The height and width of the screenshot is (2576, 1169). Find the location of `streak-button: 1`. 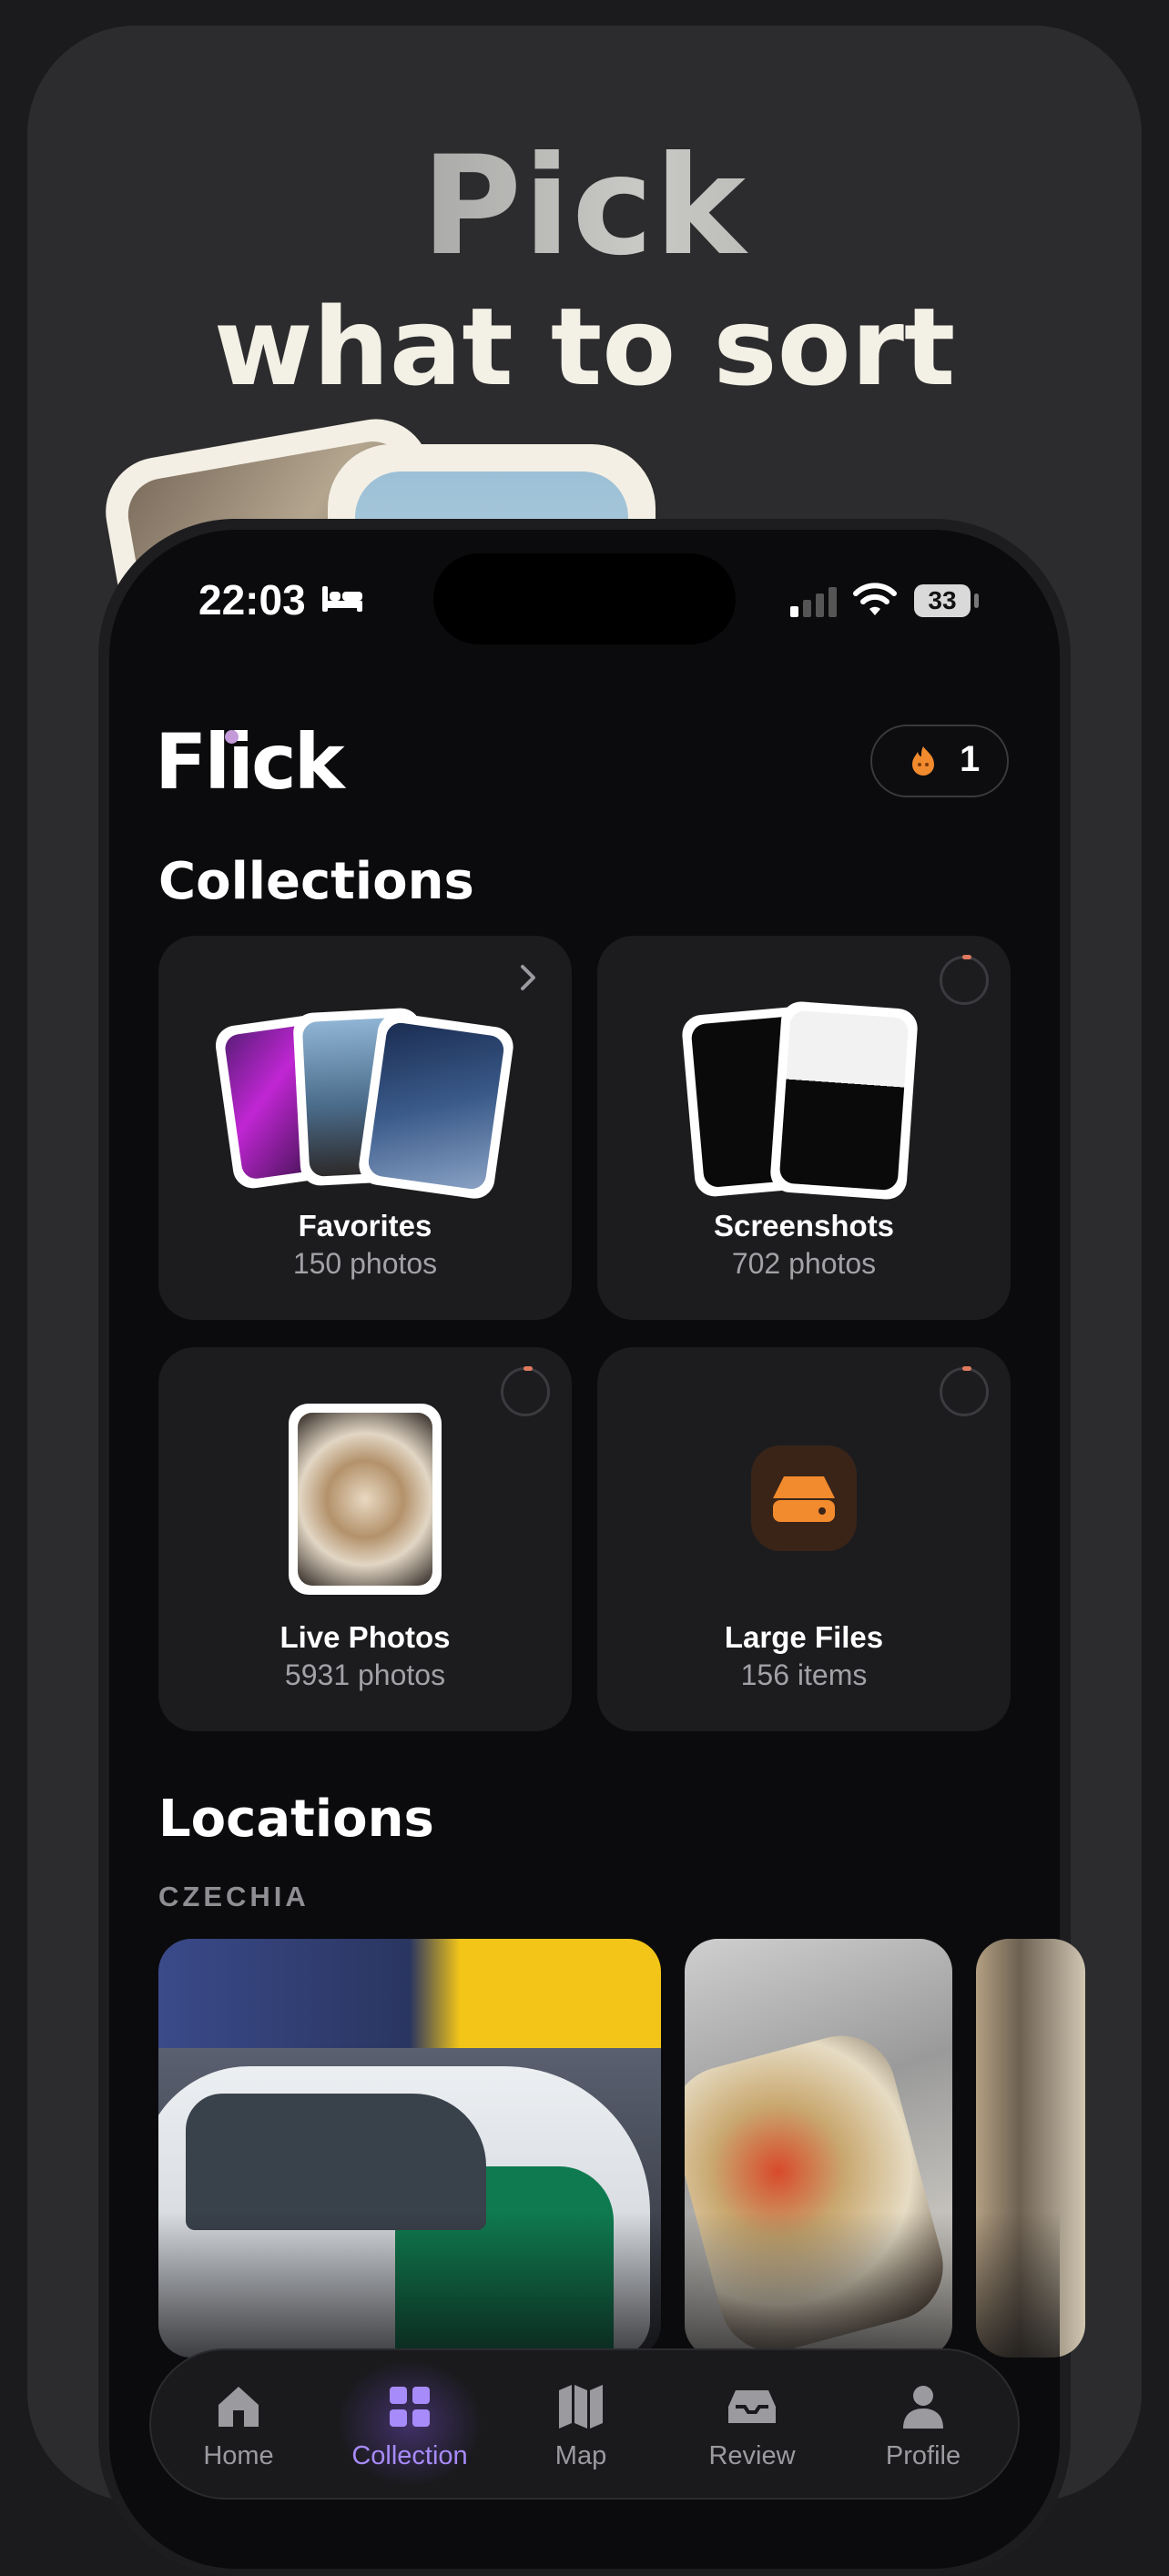

streak-button: 1 is located at coordinates (939, 761).